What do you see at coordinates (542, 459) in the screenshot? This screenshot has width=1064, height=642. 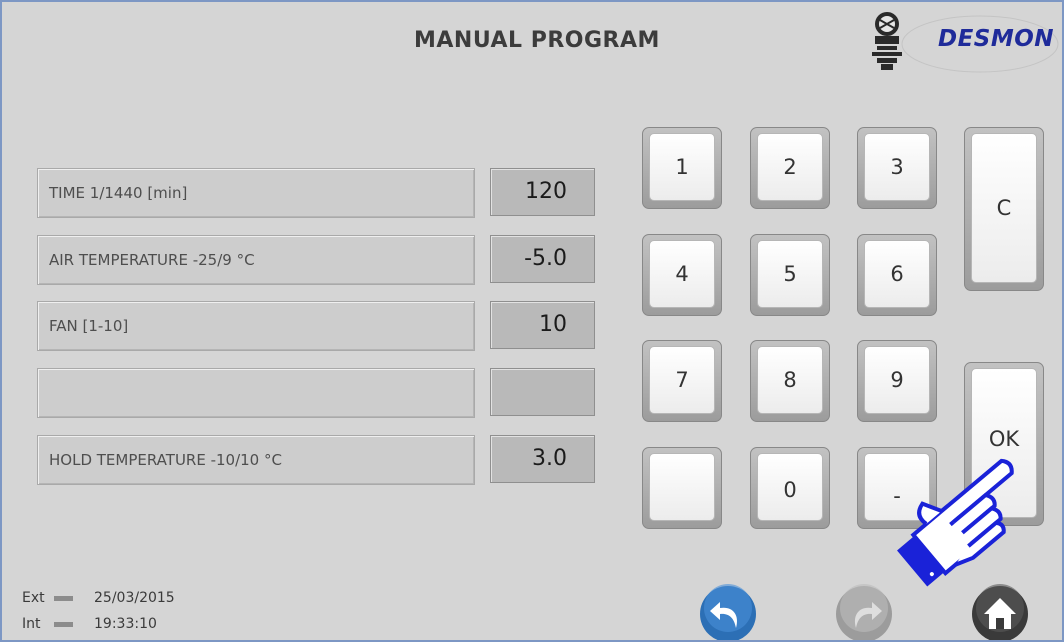 I see `param-value-hold-temperature: 3.0` at bounding box center [542, 459].